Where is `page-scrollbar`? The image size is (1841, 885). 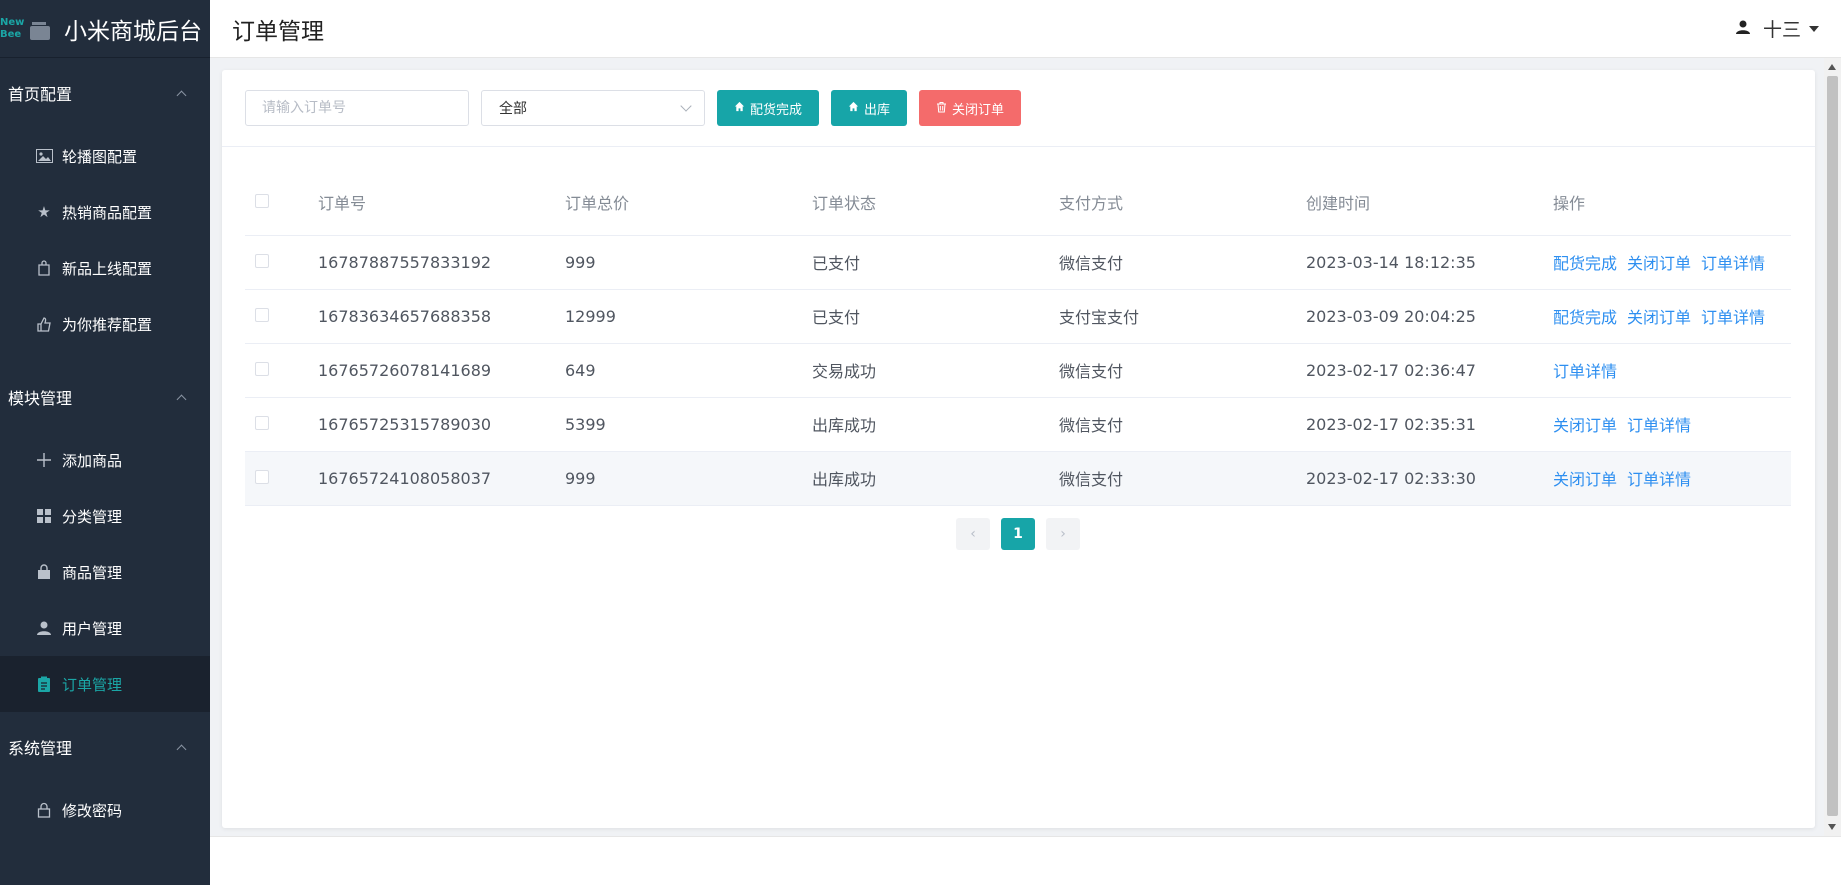
page-scrollbar is located at coordinates (1832, 447).